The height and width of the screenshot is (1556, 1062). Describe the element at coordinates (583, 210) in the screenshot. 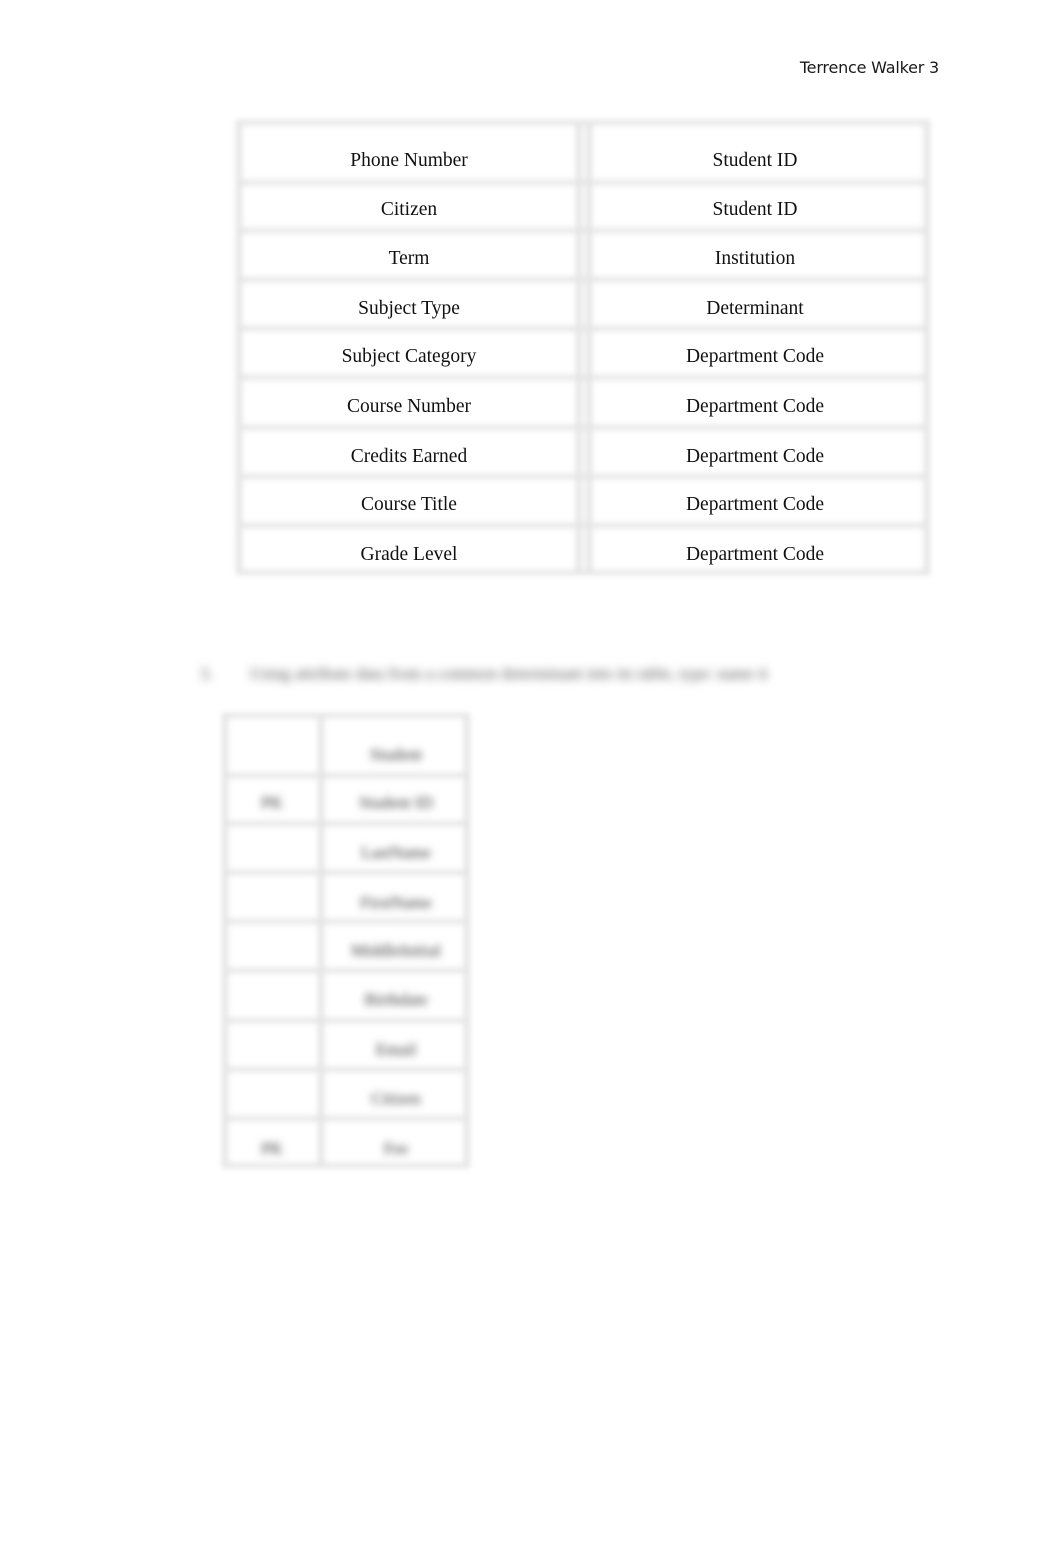

I see `table-row: Citizen Student ID` at that location.